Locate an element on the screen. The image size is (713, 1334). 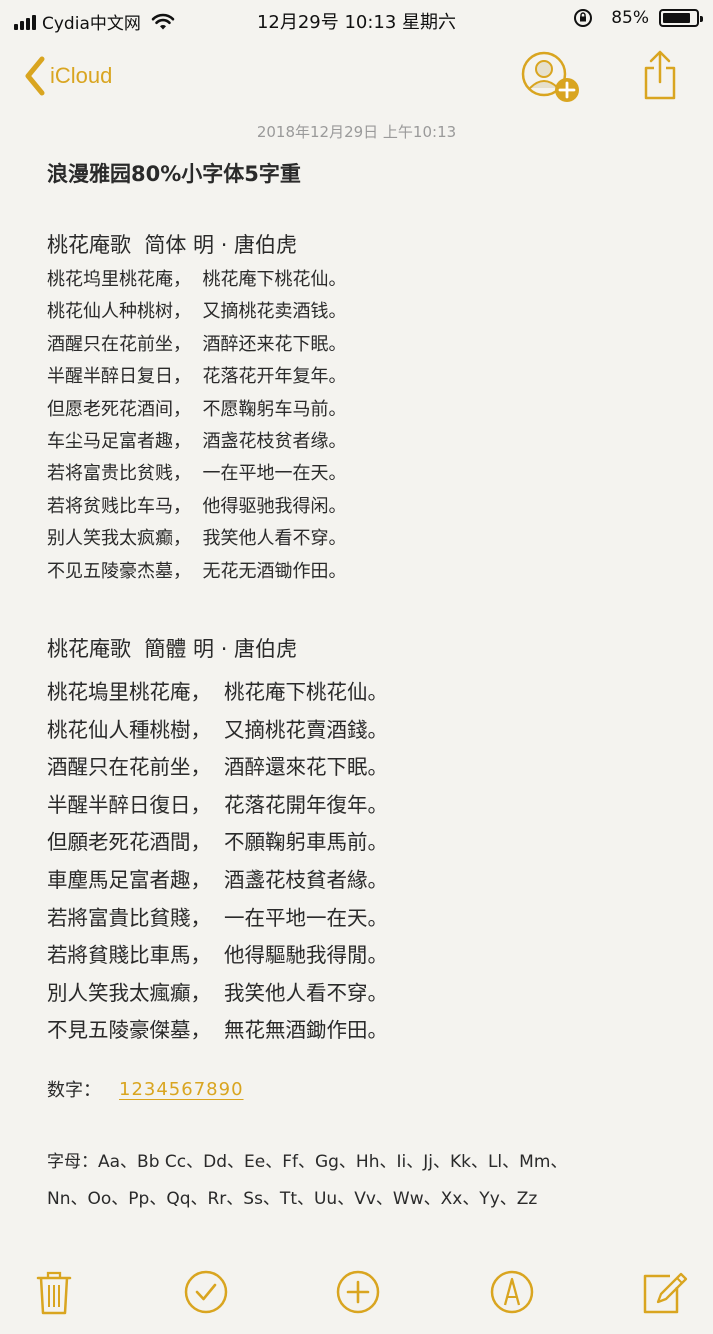
poem-line: 不見五陵豪傑墓， 無花無酒鋤作田。 is located at coordinates (218, 1030).